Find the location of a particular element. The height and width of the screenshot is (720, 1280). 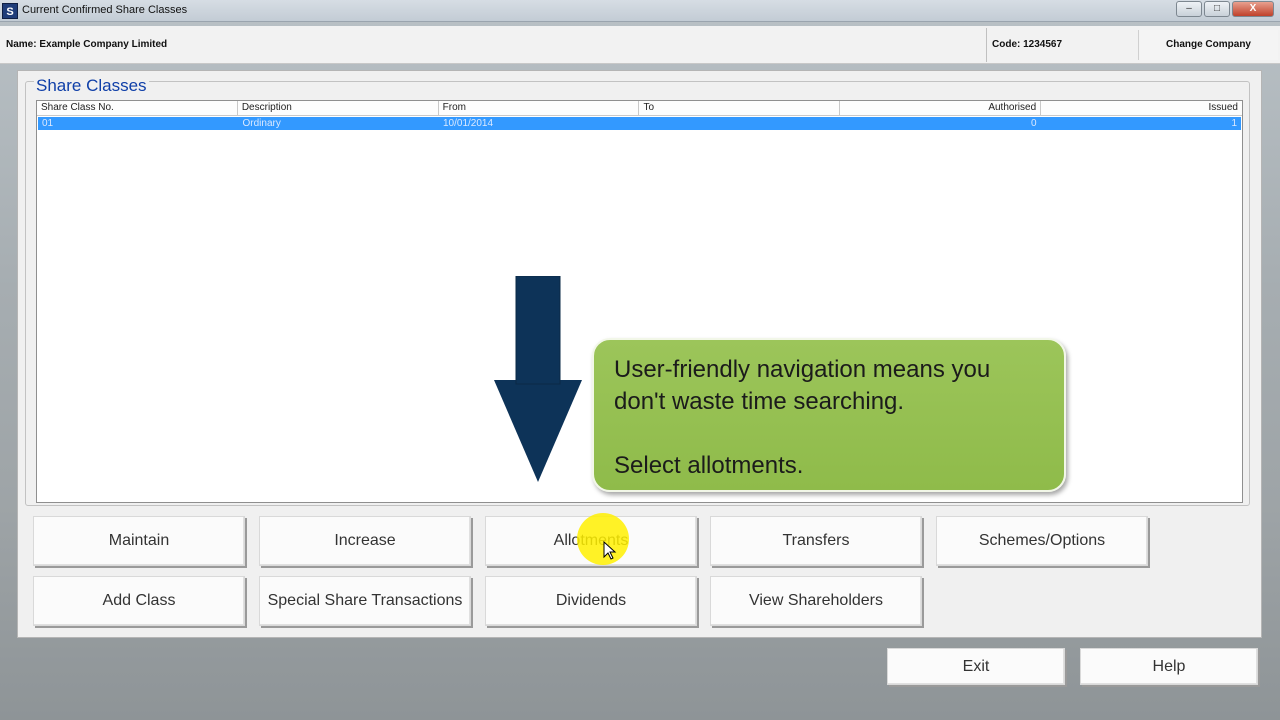

cell-to is located at coordinates (740, 123).